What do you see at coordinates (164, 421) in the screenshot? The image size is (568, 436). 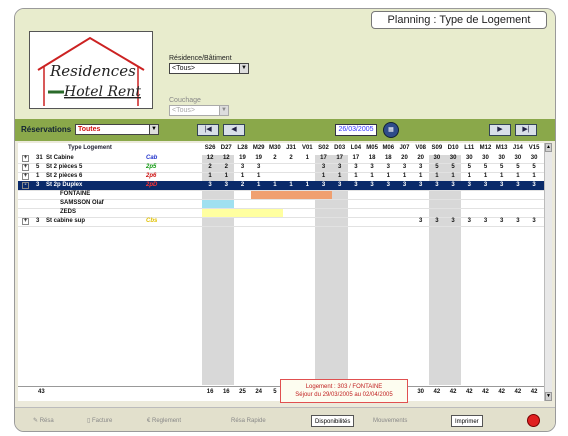 I see `reglement-button: € Reglement` at bounding box center [164, 421].